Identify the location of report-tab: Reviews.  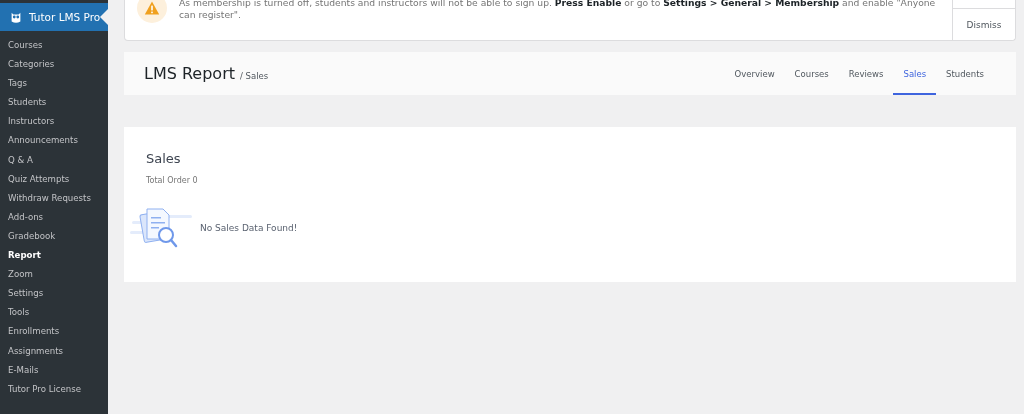
(866, 74).